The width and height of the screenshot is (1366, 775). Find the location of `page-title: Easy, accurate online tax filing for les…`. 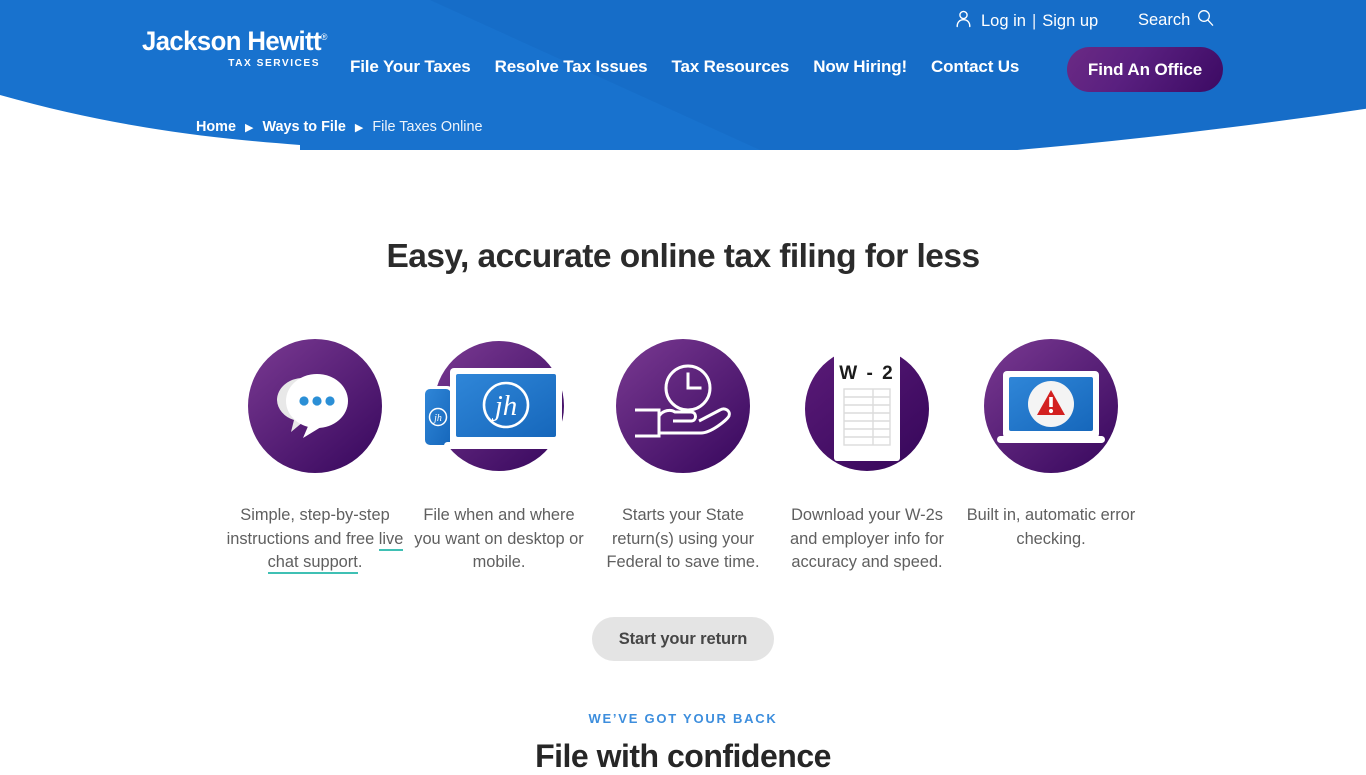

page-title: Easy, accurate online tax filing for les… is located at coordinates (683, 256).